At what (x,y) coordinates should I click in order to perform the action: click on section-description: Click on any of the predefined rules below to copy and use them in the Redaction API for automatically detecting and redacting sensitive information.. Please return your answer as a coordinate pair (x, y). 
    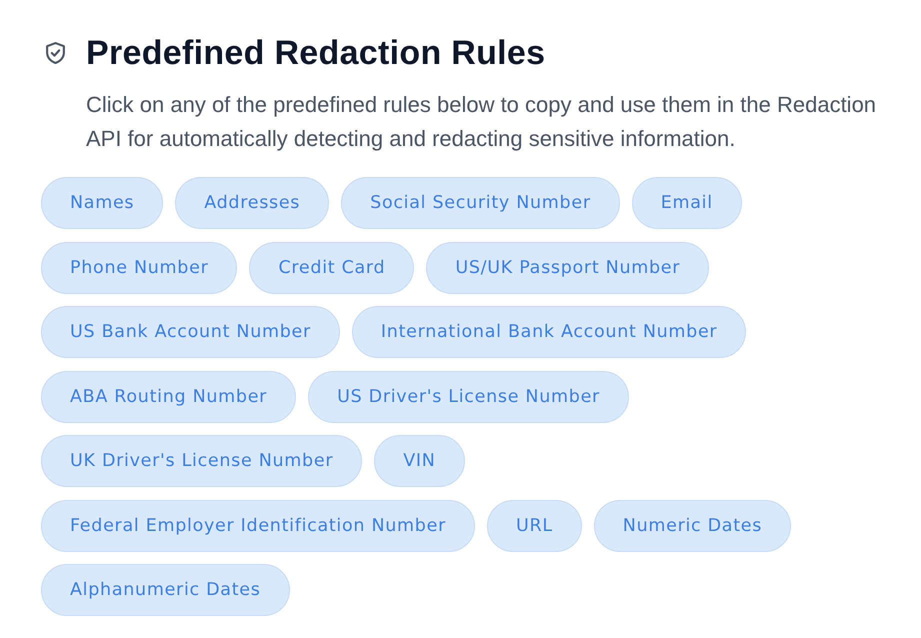
    Looking at the image, I should click on (482, 122).